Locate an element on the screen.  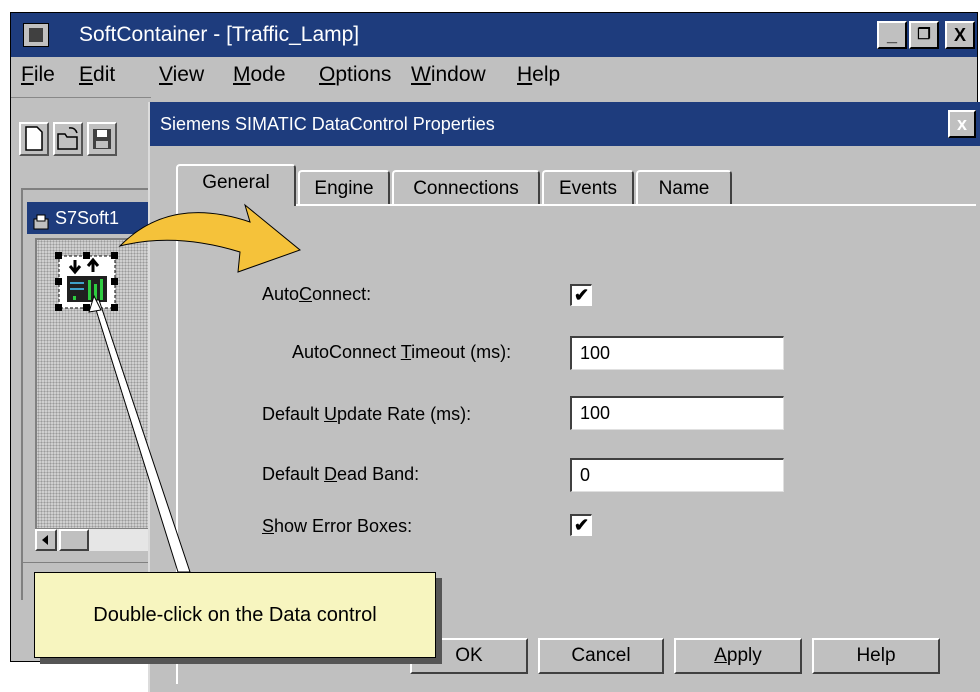
dialog-close-button: x is located at coordinates (962, 124).